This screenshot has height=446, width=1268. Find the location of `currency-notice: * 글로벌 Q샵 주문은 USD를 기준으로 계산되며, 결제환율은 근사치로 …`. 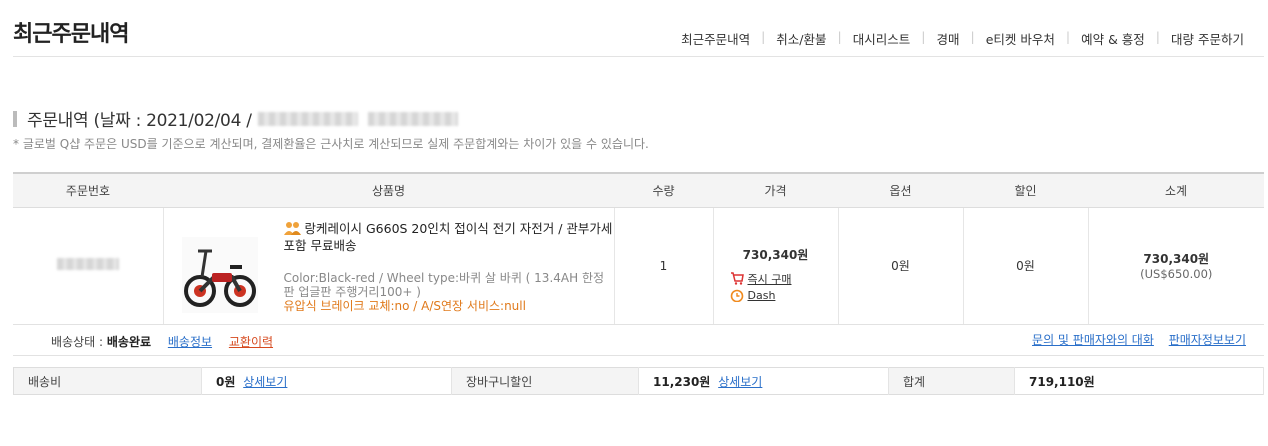

currency-notice: * 글로벌 Q샵 주문은 USD를 기준으로 계산되며, 결제환율은 근사치로 … is located at coordinates (331, 144).